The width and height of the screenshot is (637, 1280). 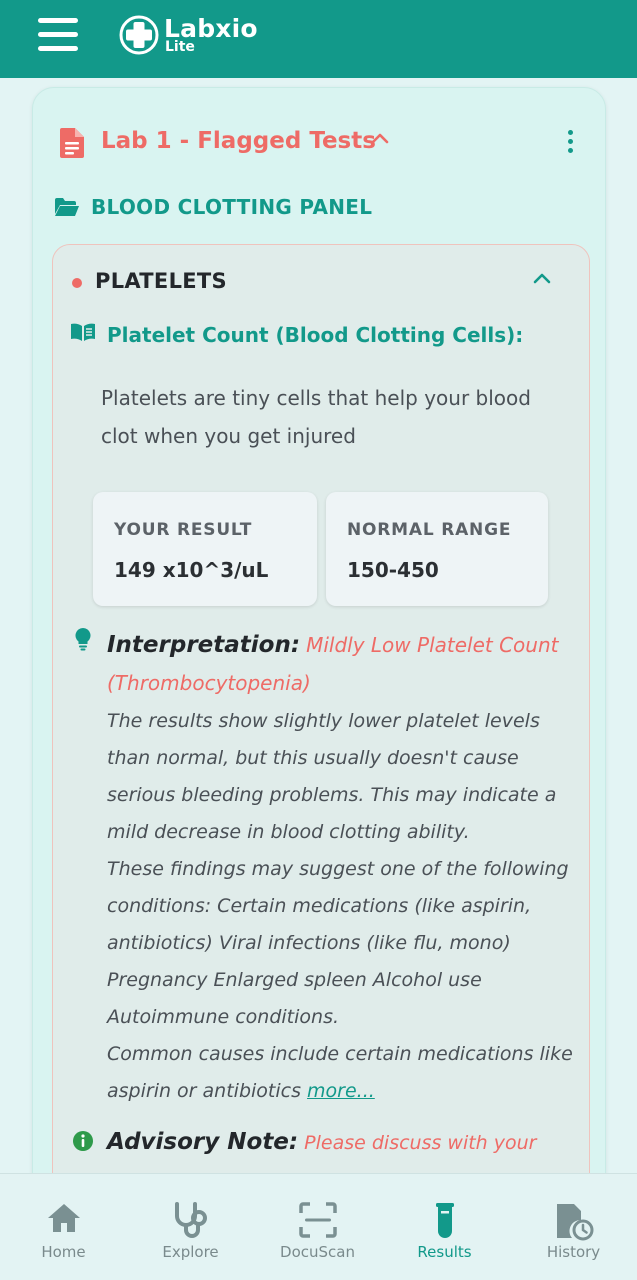 I want to click on advisory-text: Please discuss with your, so click(x=420, y=1143).